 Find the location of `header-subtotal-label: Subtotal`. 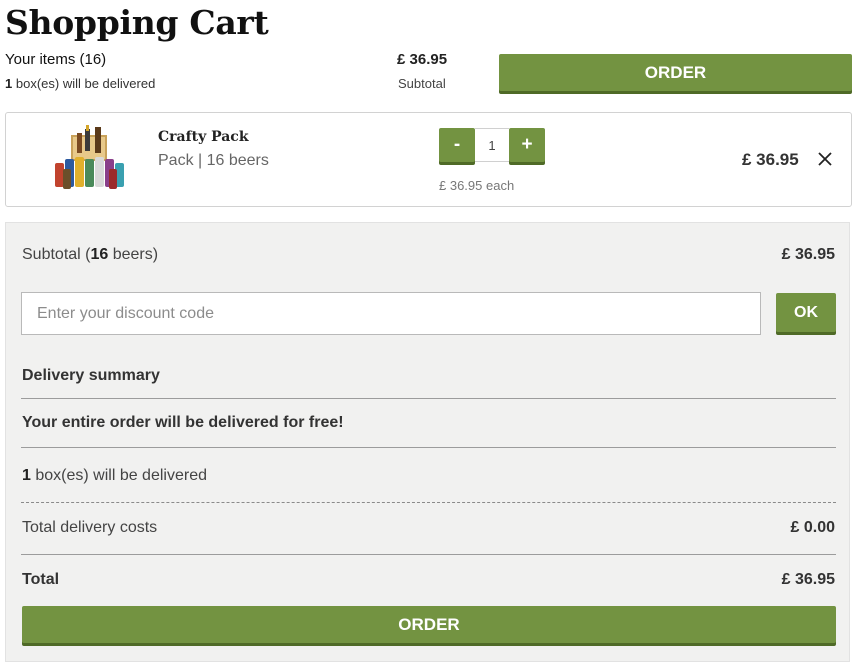

header-subtotal-label: Subtotal is located at coordinates (422, 83).